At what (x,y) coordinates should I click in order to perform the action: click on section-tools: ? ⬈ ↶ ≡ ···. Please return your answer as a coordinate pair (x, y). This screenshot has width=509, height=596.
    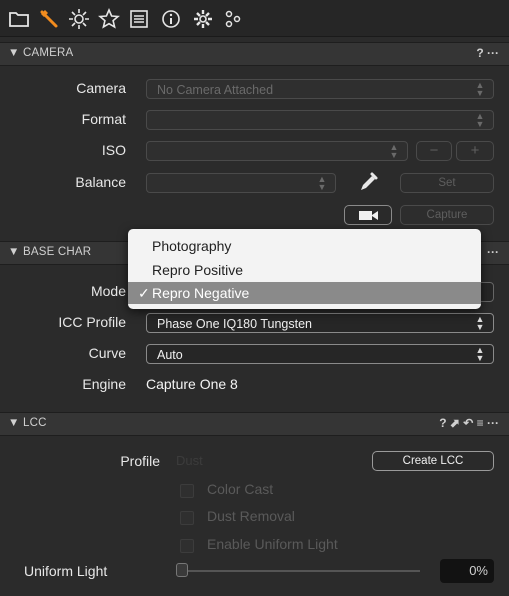
    Looking at the image, I should click on (469, 423).